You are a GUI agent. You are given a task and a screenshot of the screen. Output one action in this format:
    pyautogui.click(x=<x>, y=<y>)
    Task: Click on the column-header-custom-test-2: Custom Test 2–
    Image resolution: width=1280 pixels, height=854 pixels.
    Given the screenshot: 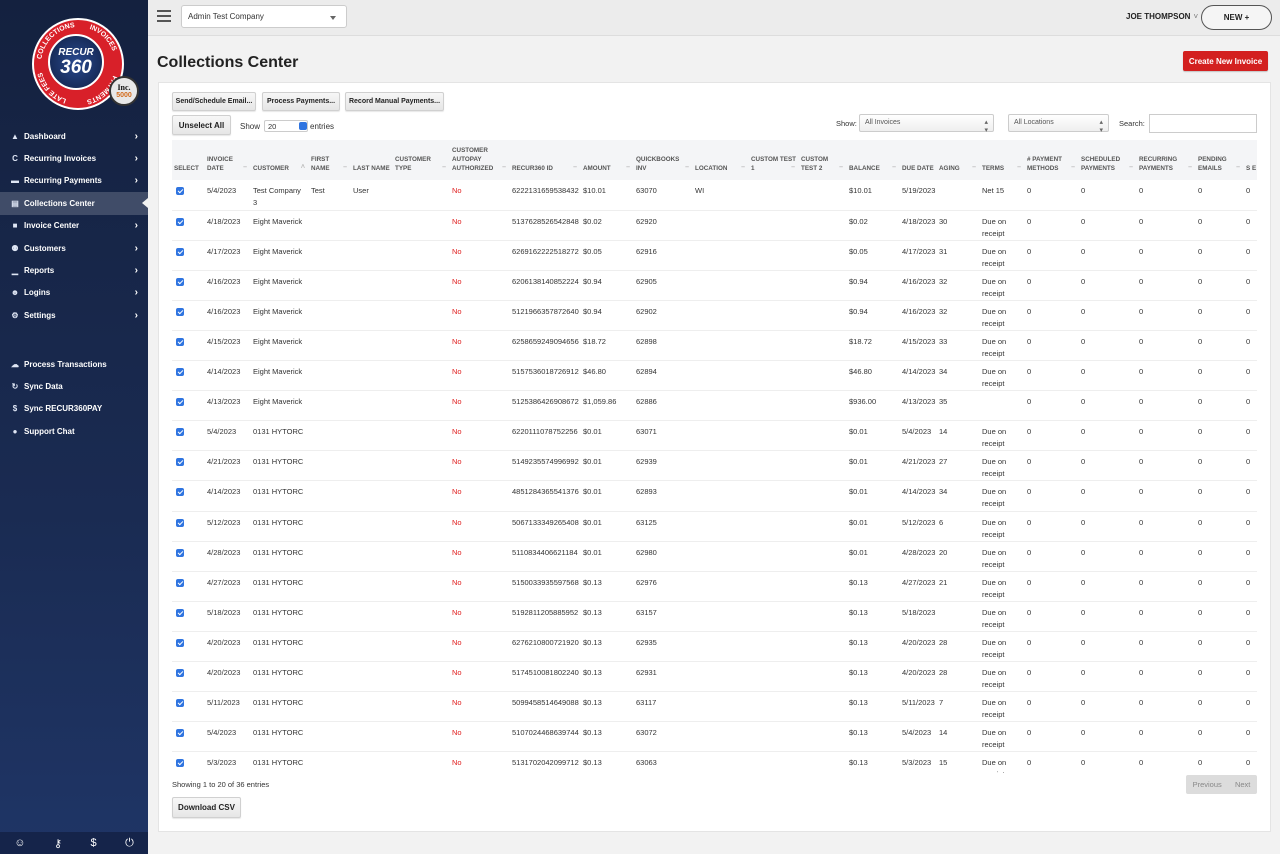 What is the action you would take?
    pyautogui.click(x=823, y=160)
    